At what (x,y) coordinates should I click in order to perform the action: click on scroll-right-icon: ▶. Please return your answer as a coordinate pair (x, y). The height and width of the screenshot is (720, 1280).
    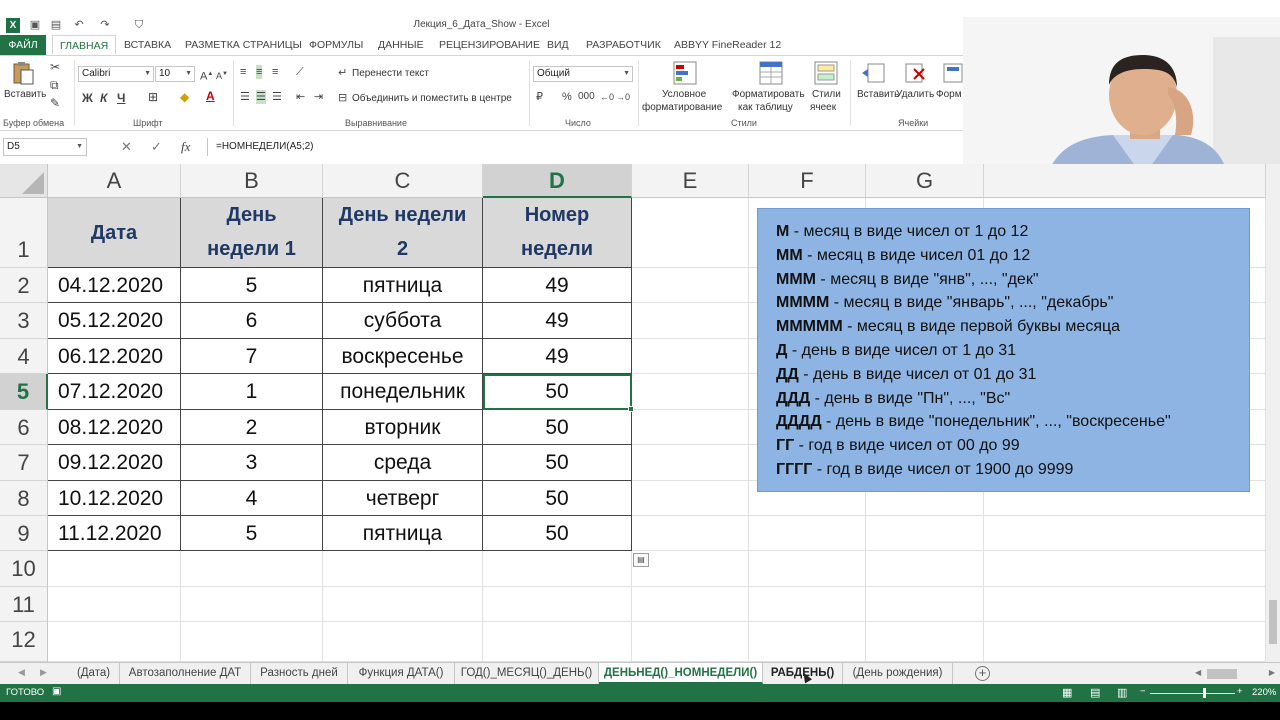
    Looking at the image, I should click on (1272, 672).